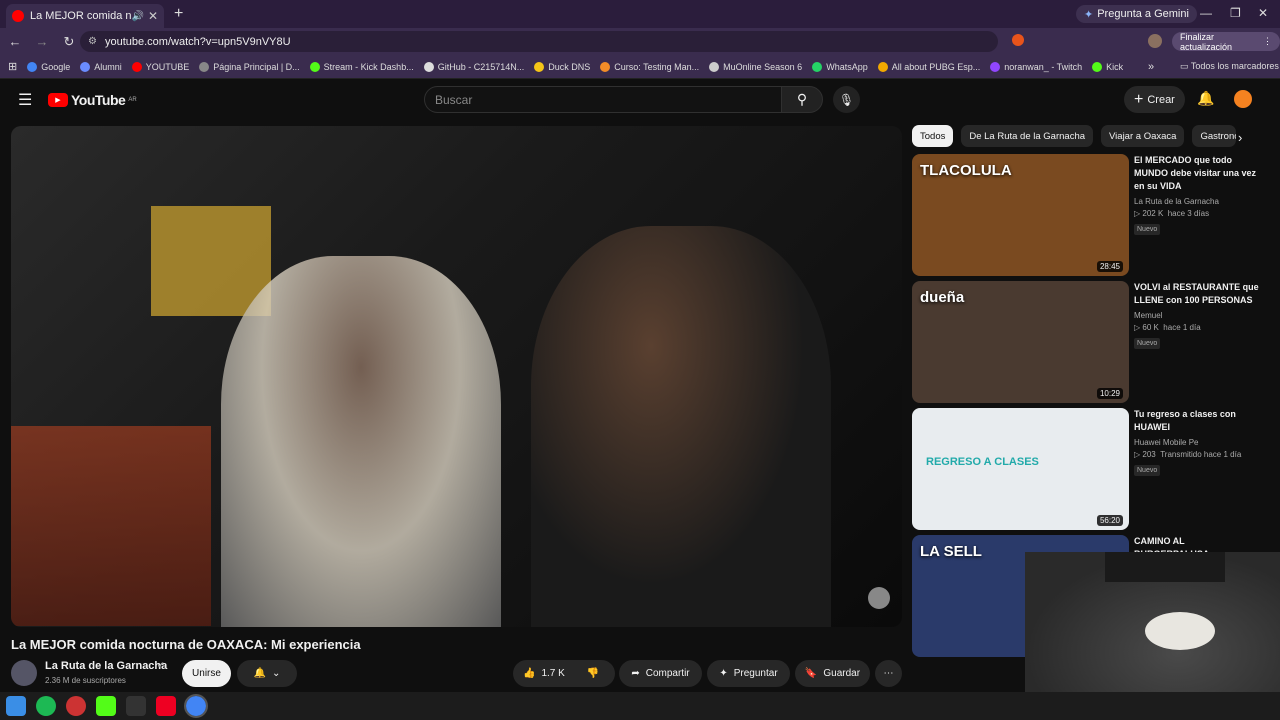 The height and width of the screenshot is (720, 1280). I want to click on extension-icon, so click(1018, 40).